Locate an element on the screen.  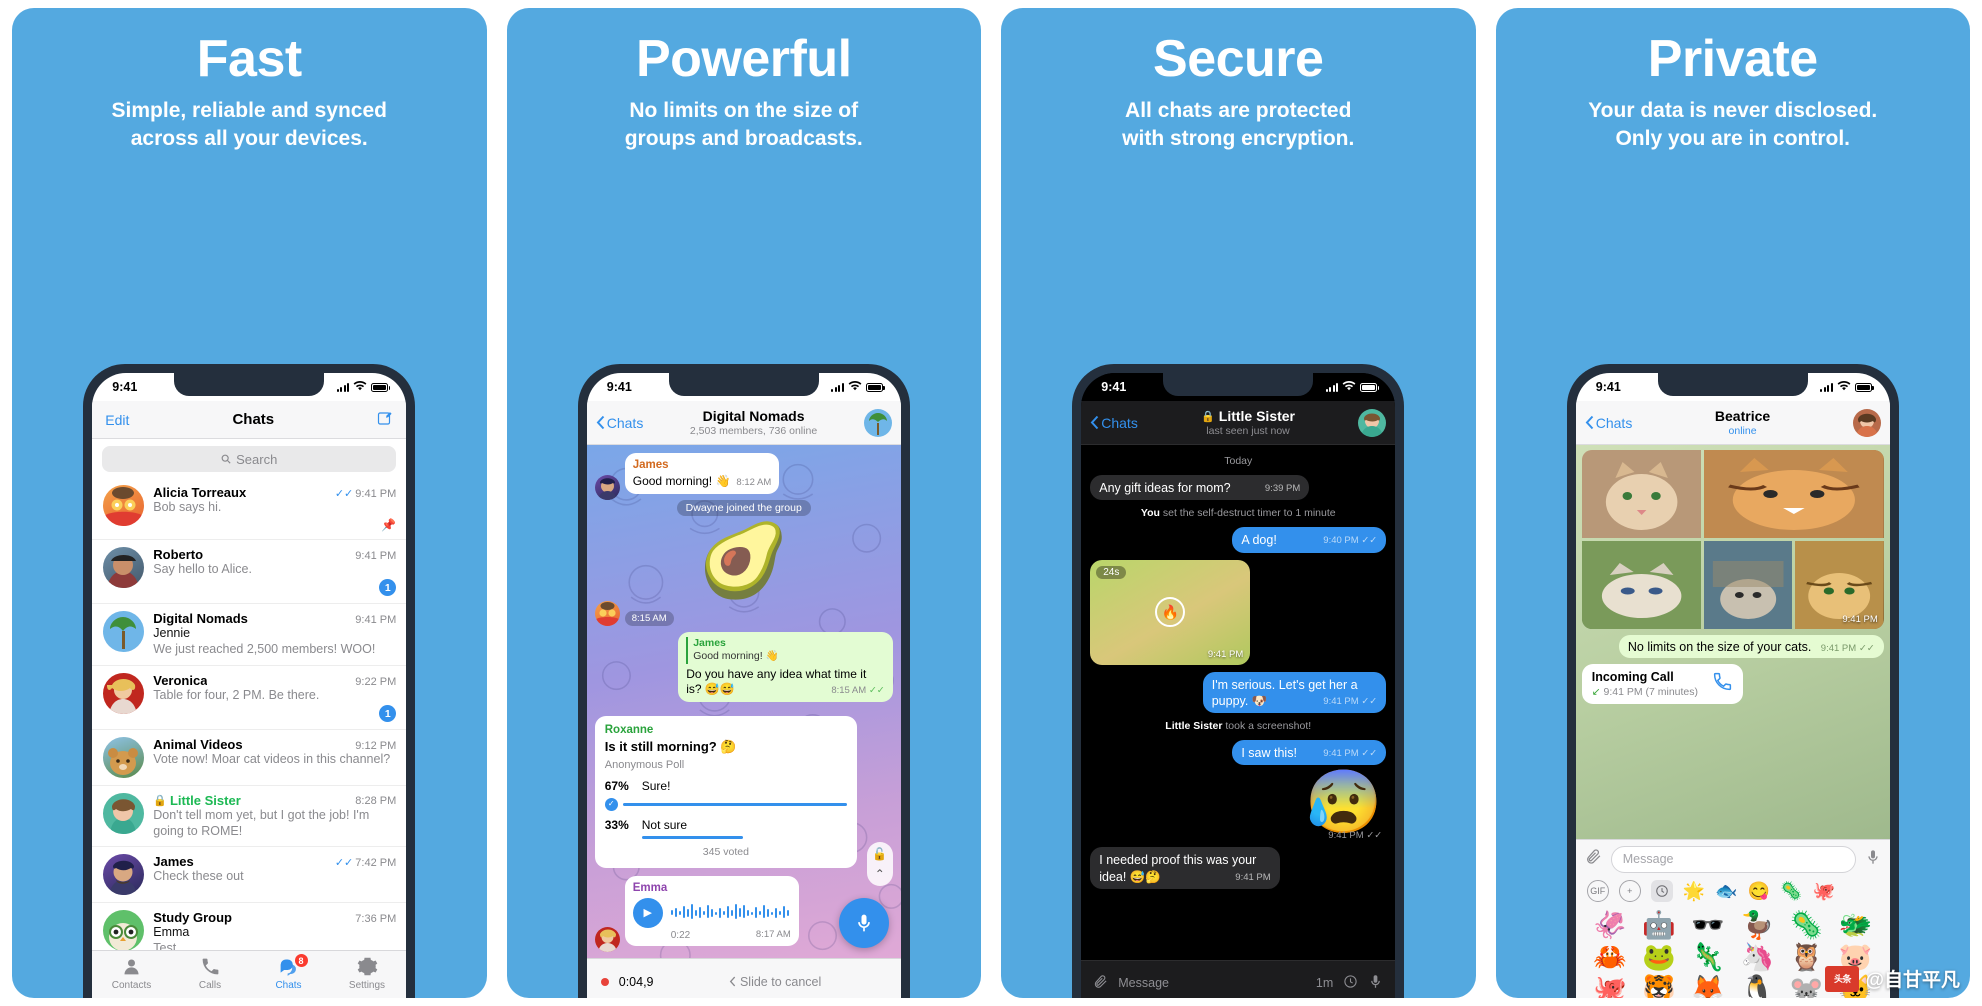
photo-thumbnail: 9:41 PM is located at coordinates (1839, 585).